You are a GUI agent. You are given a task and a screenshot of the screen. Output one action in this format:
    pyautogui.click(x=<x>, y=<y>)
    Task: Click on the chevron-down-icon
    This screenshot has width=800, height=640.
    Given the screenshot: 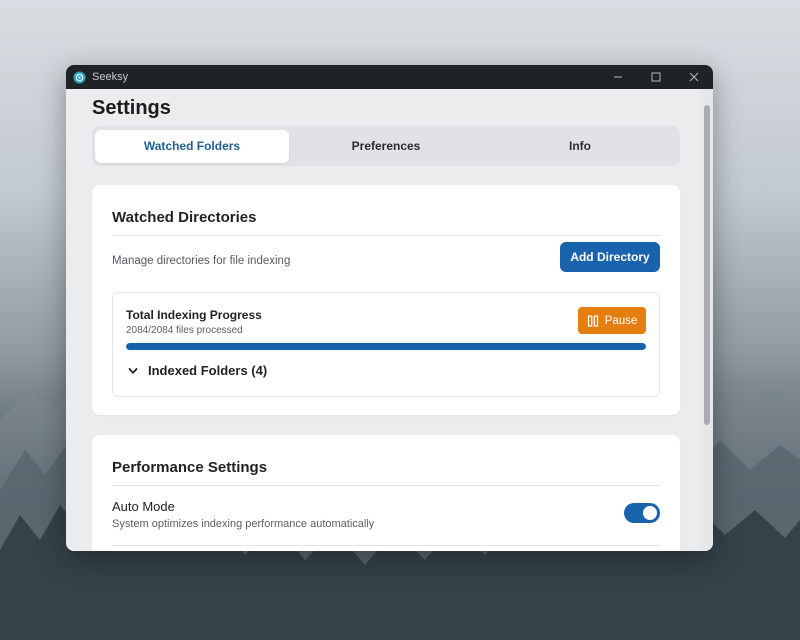 What is the action you would take?
    pyautogui.click(x=133, y=370)
    